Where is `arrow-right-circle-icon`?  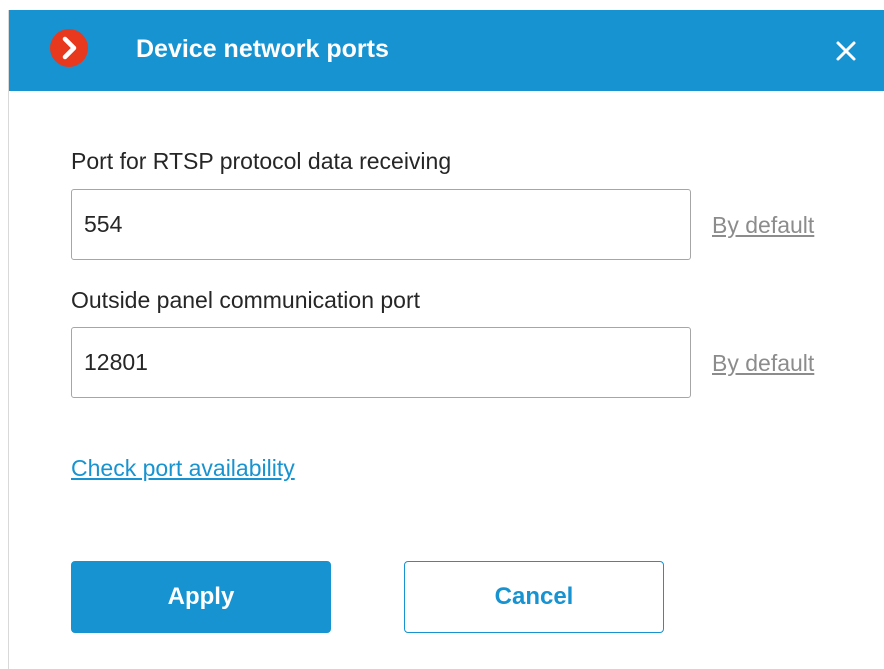
arrow-right-circle-icon is located at coordinates (69, 48).